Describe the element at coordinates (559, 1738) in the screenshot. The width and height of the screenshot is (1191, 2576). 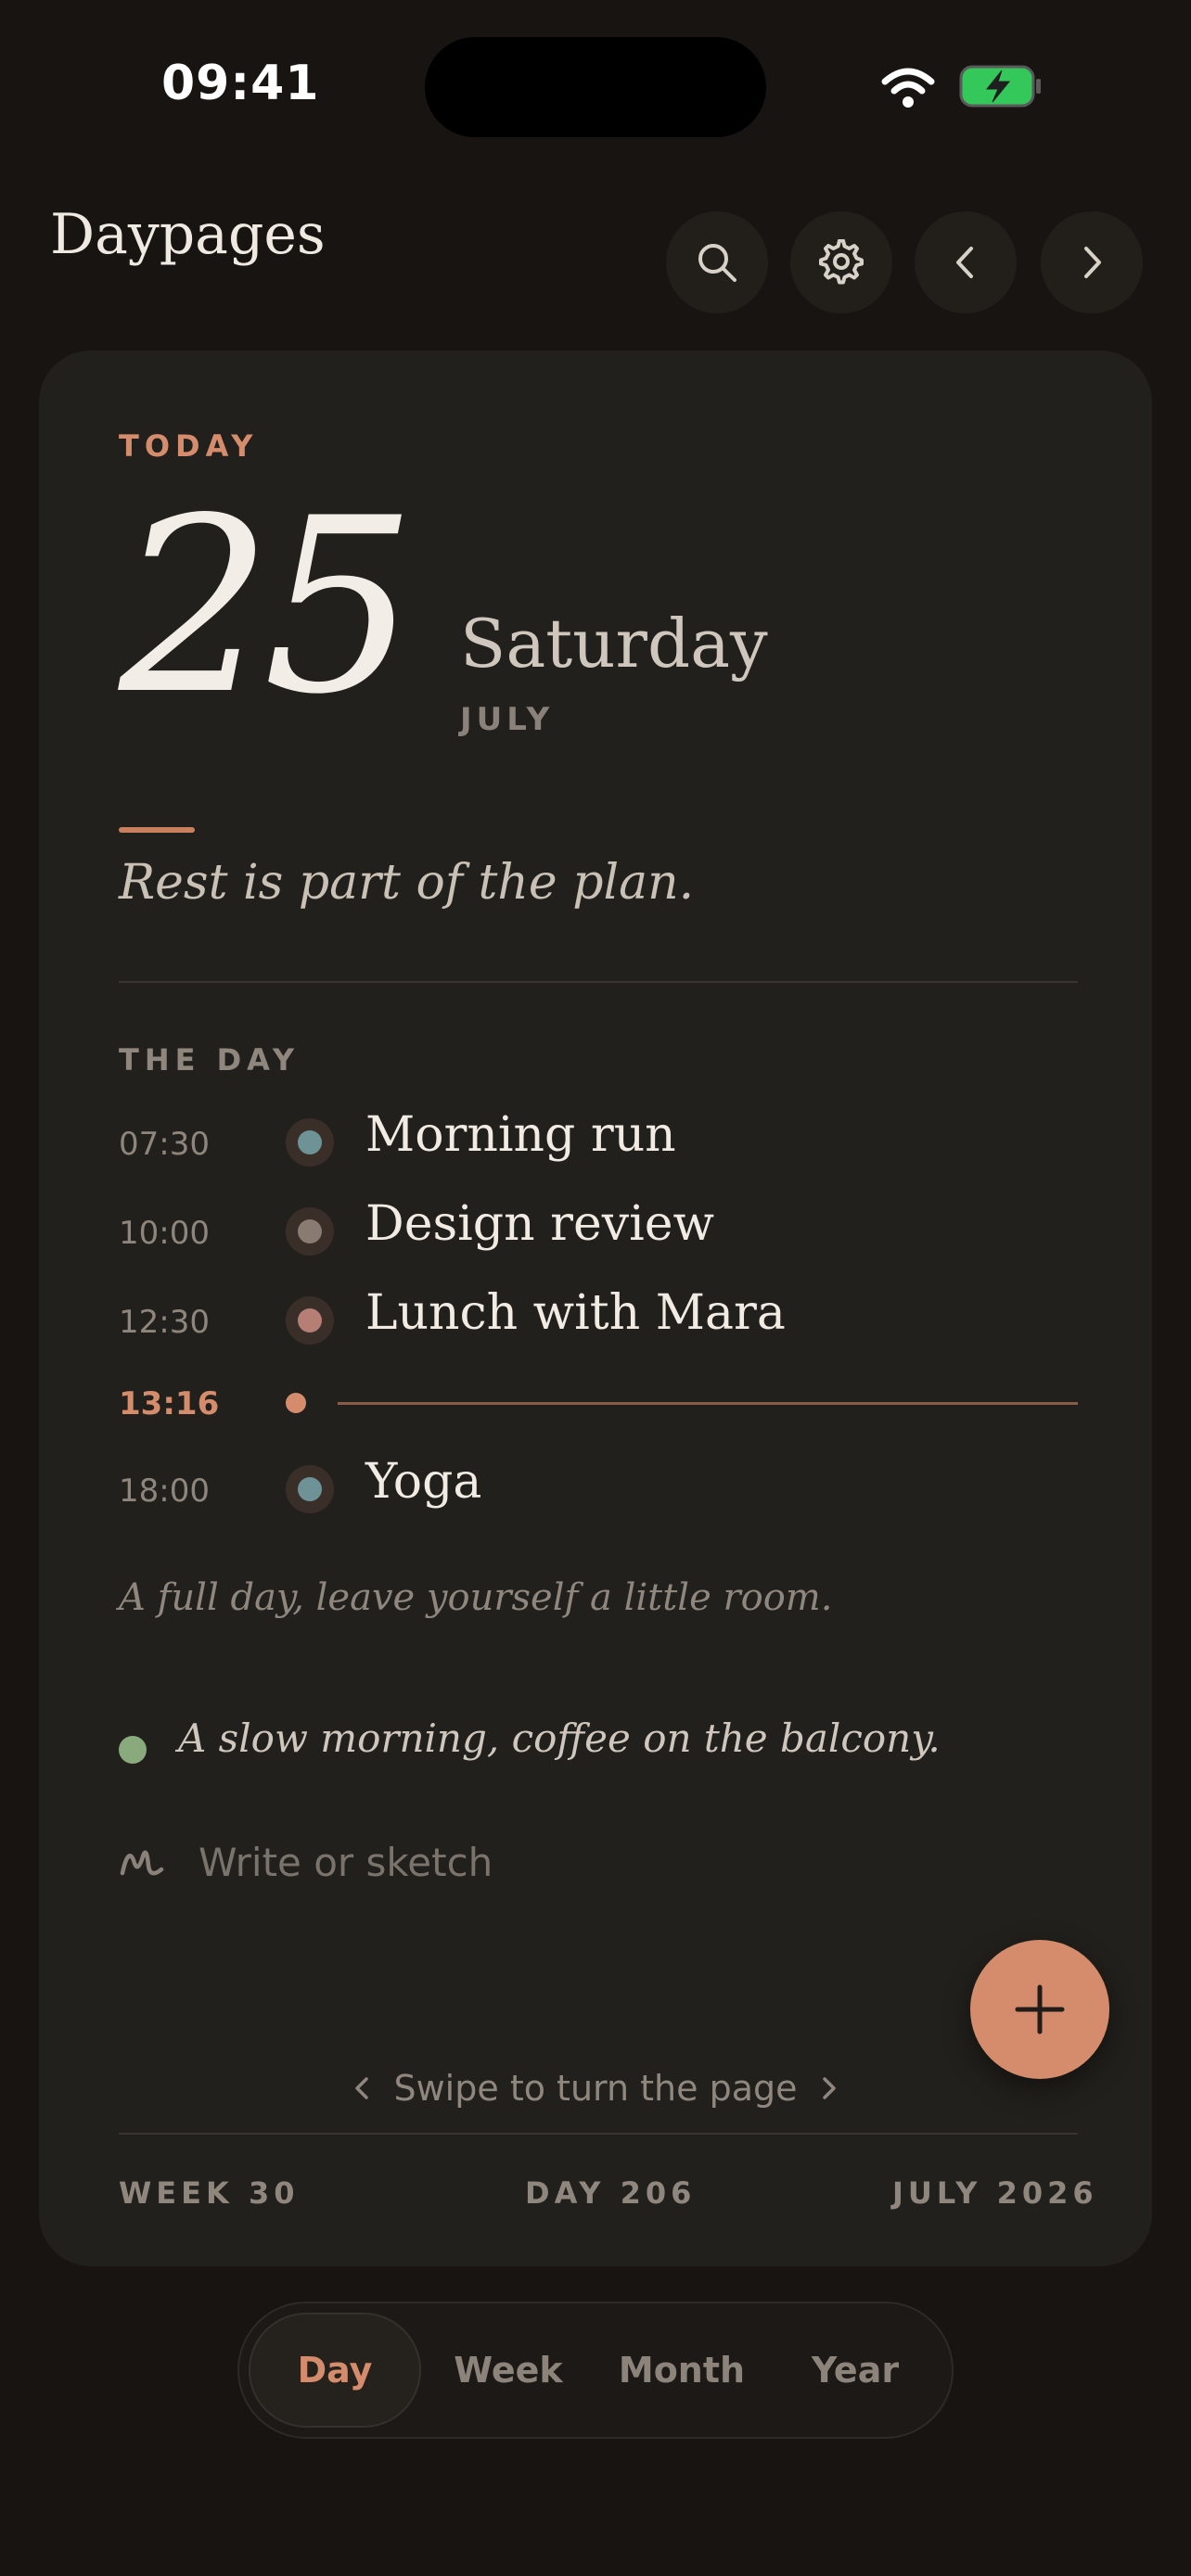
I see `note-text: A slow morning, coffee on the balcony.` at that location.